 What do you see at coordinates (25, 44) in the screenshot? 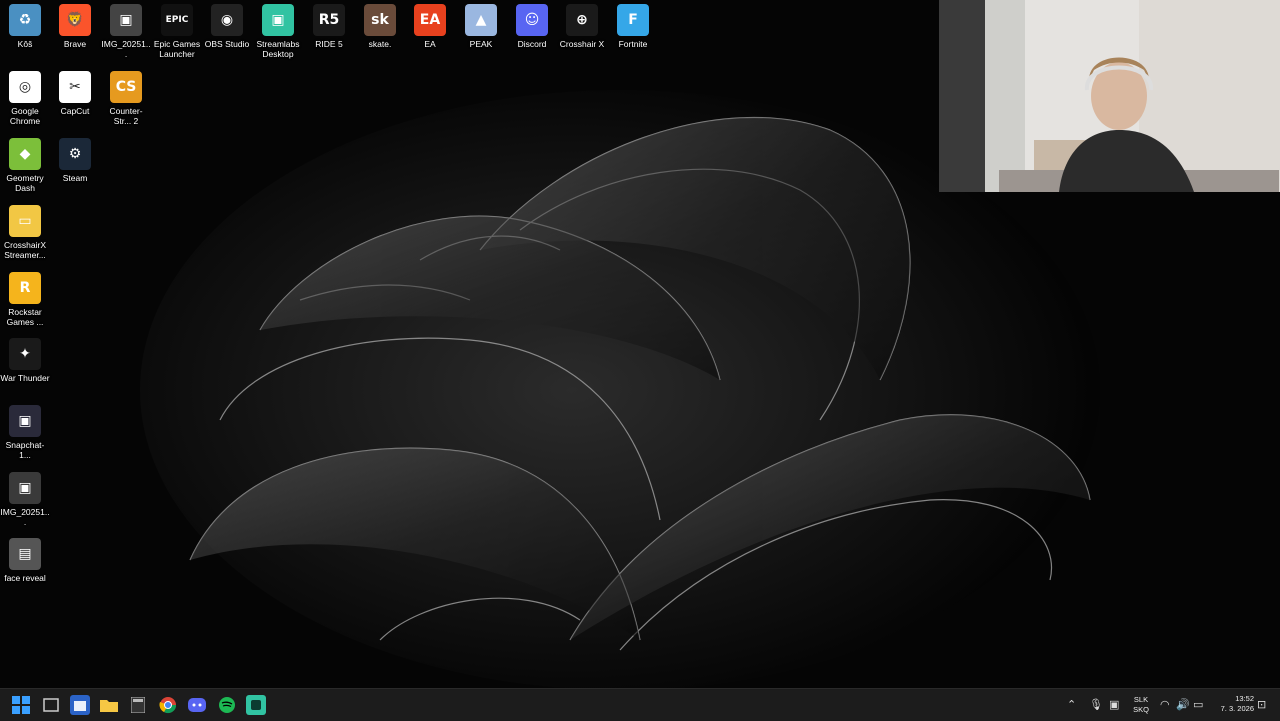
I see `desktop-icon-label: Kôš` at bounding box center [25, 44].